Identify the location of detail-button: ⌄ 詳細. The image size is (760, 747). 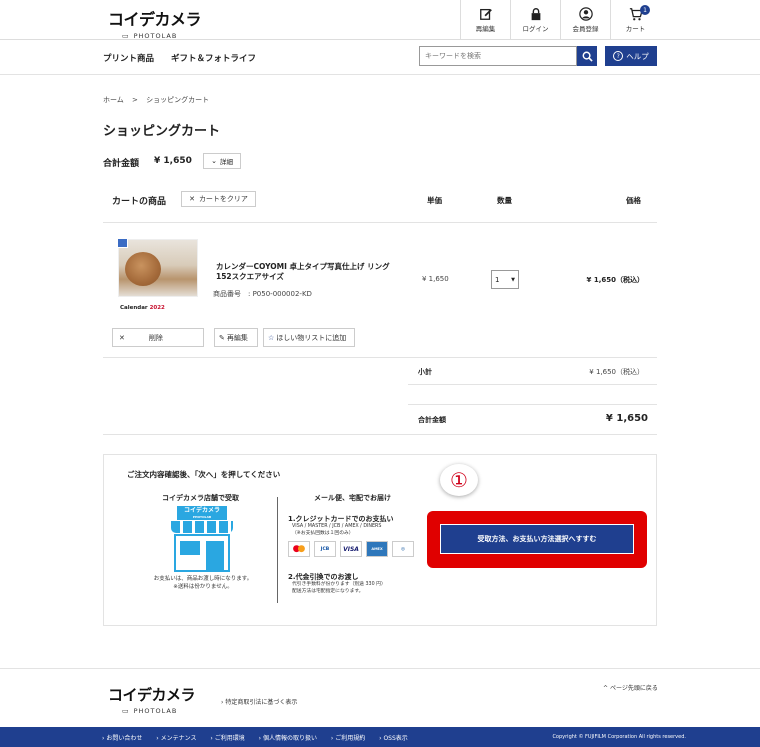
(222, 161).